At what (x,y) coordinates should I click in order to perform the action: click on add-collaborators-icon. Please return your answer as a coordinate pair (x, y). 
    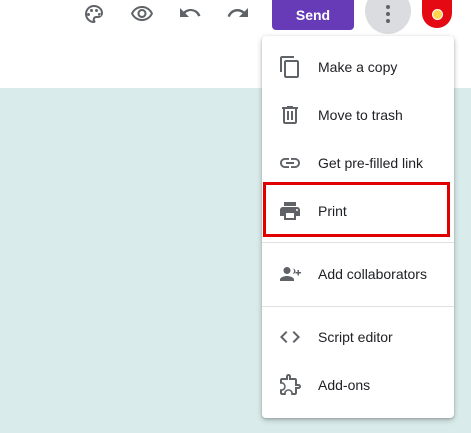
    Looking at the image, I should click on (290, 274).